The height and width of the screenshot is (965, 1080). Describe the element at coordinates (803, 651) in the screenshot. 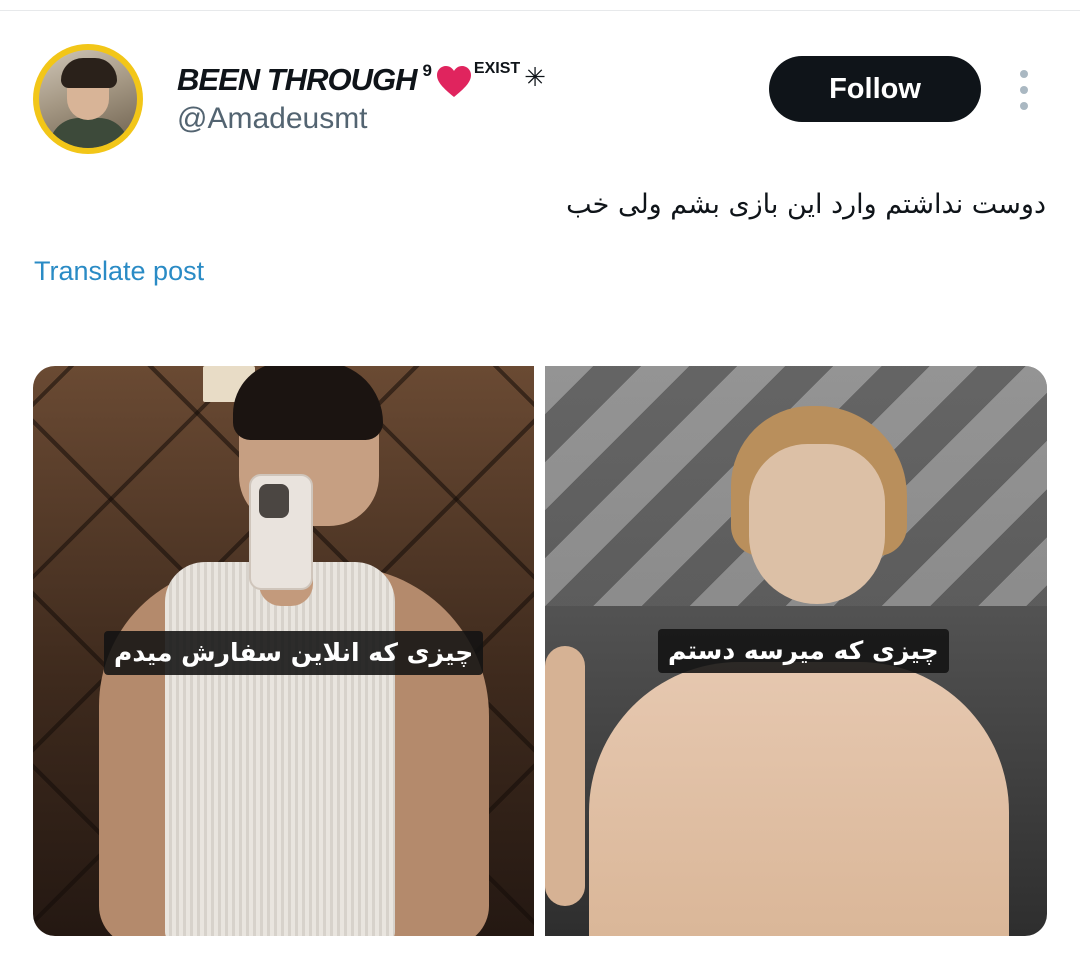

I see `meme-caption-right: چیزی که میرسه دستم` at that location.